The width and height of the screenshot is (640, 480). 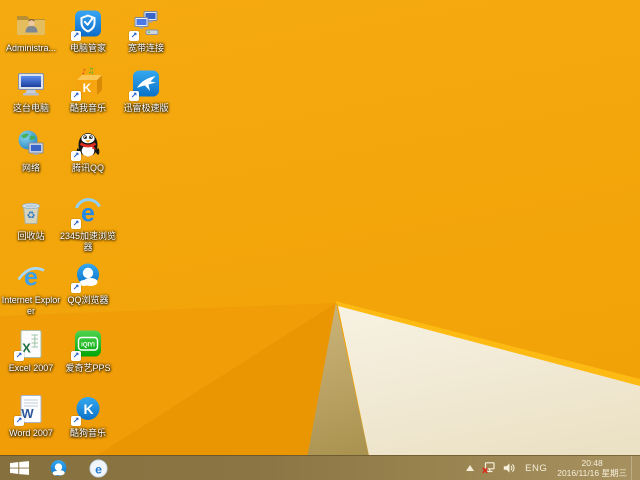 What do you see at coordinates (536, 468) in the screenshot?
I see `language-indicator: ENG` at bounding box center [536, 468].